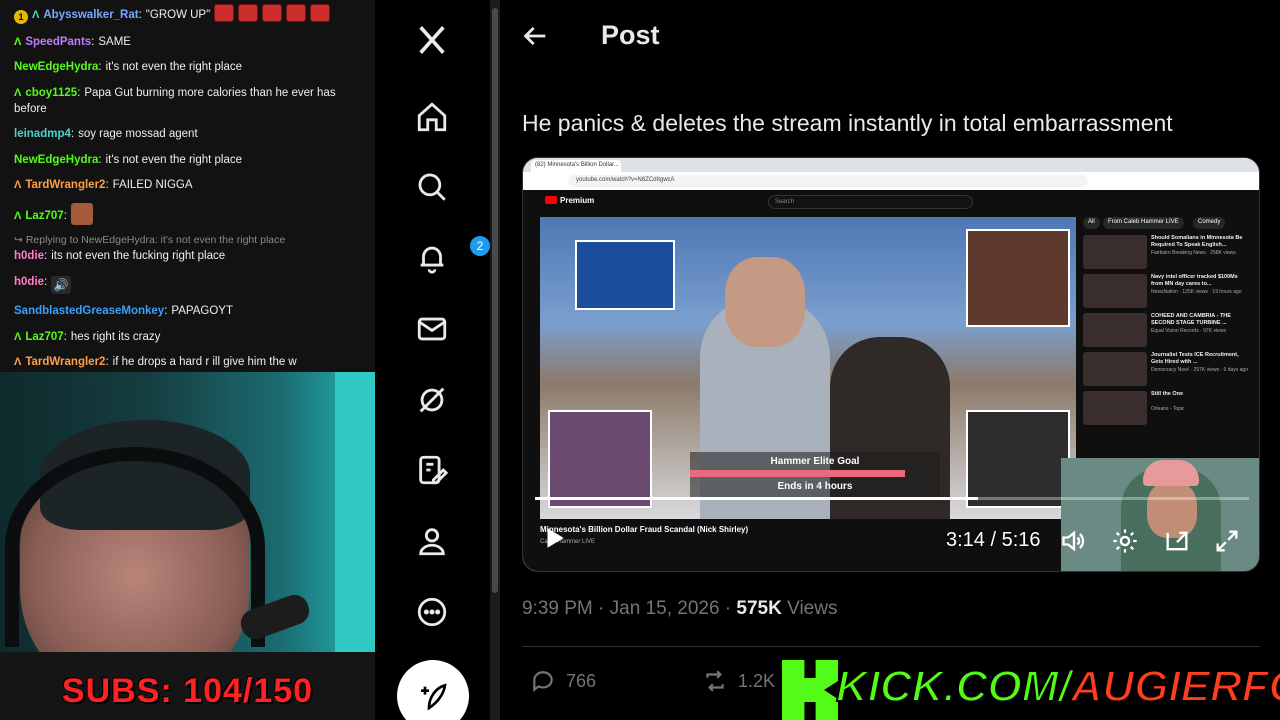 The width and height of the screenshot is (1280, 720). I want to click on notification-count-badge: 2, so click(480, 246).